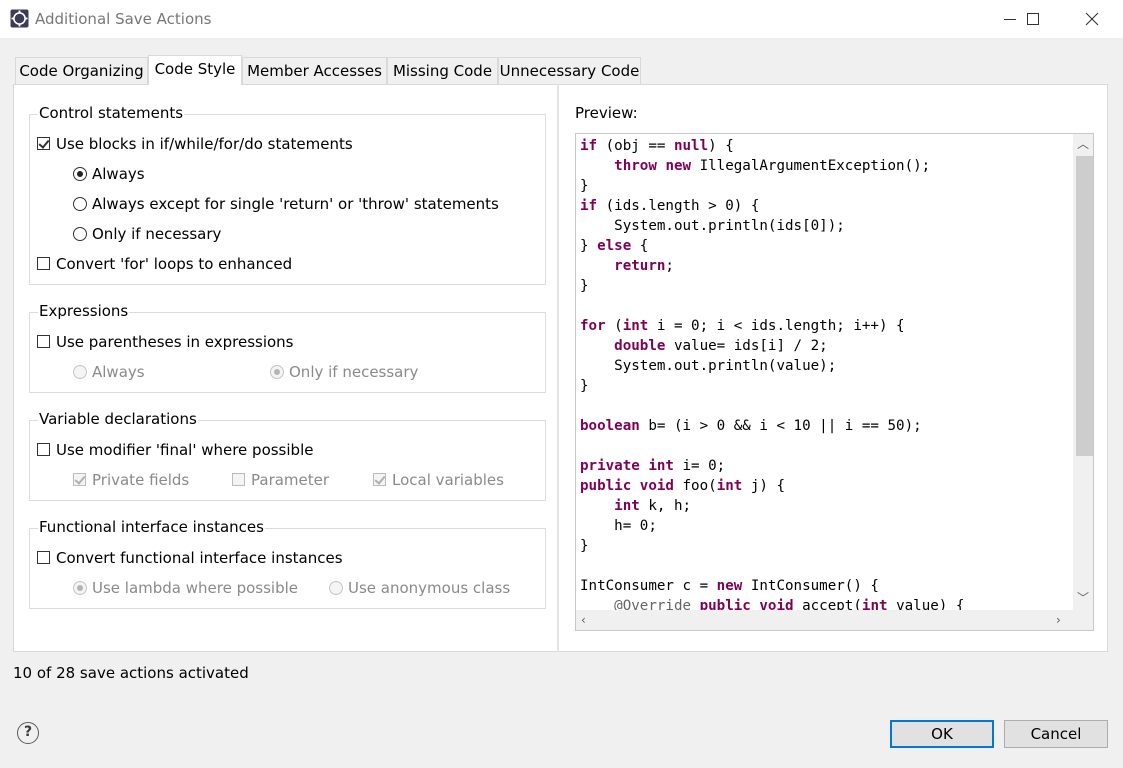 The width and height of the screenshot is (1123, 768). What do you see at coordinates (204, 144) in the screenshot?
I see `use-blocks-label: Use blocks in if/while/for/do statements` at bounding box center [204, 144].